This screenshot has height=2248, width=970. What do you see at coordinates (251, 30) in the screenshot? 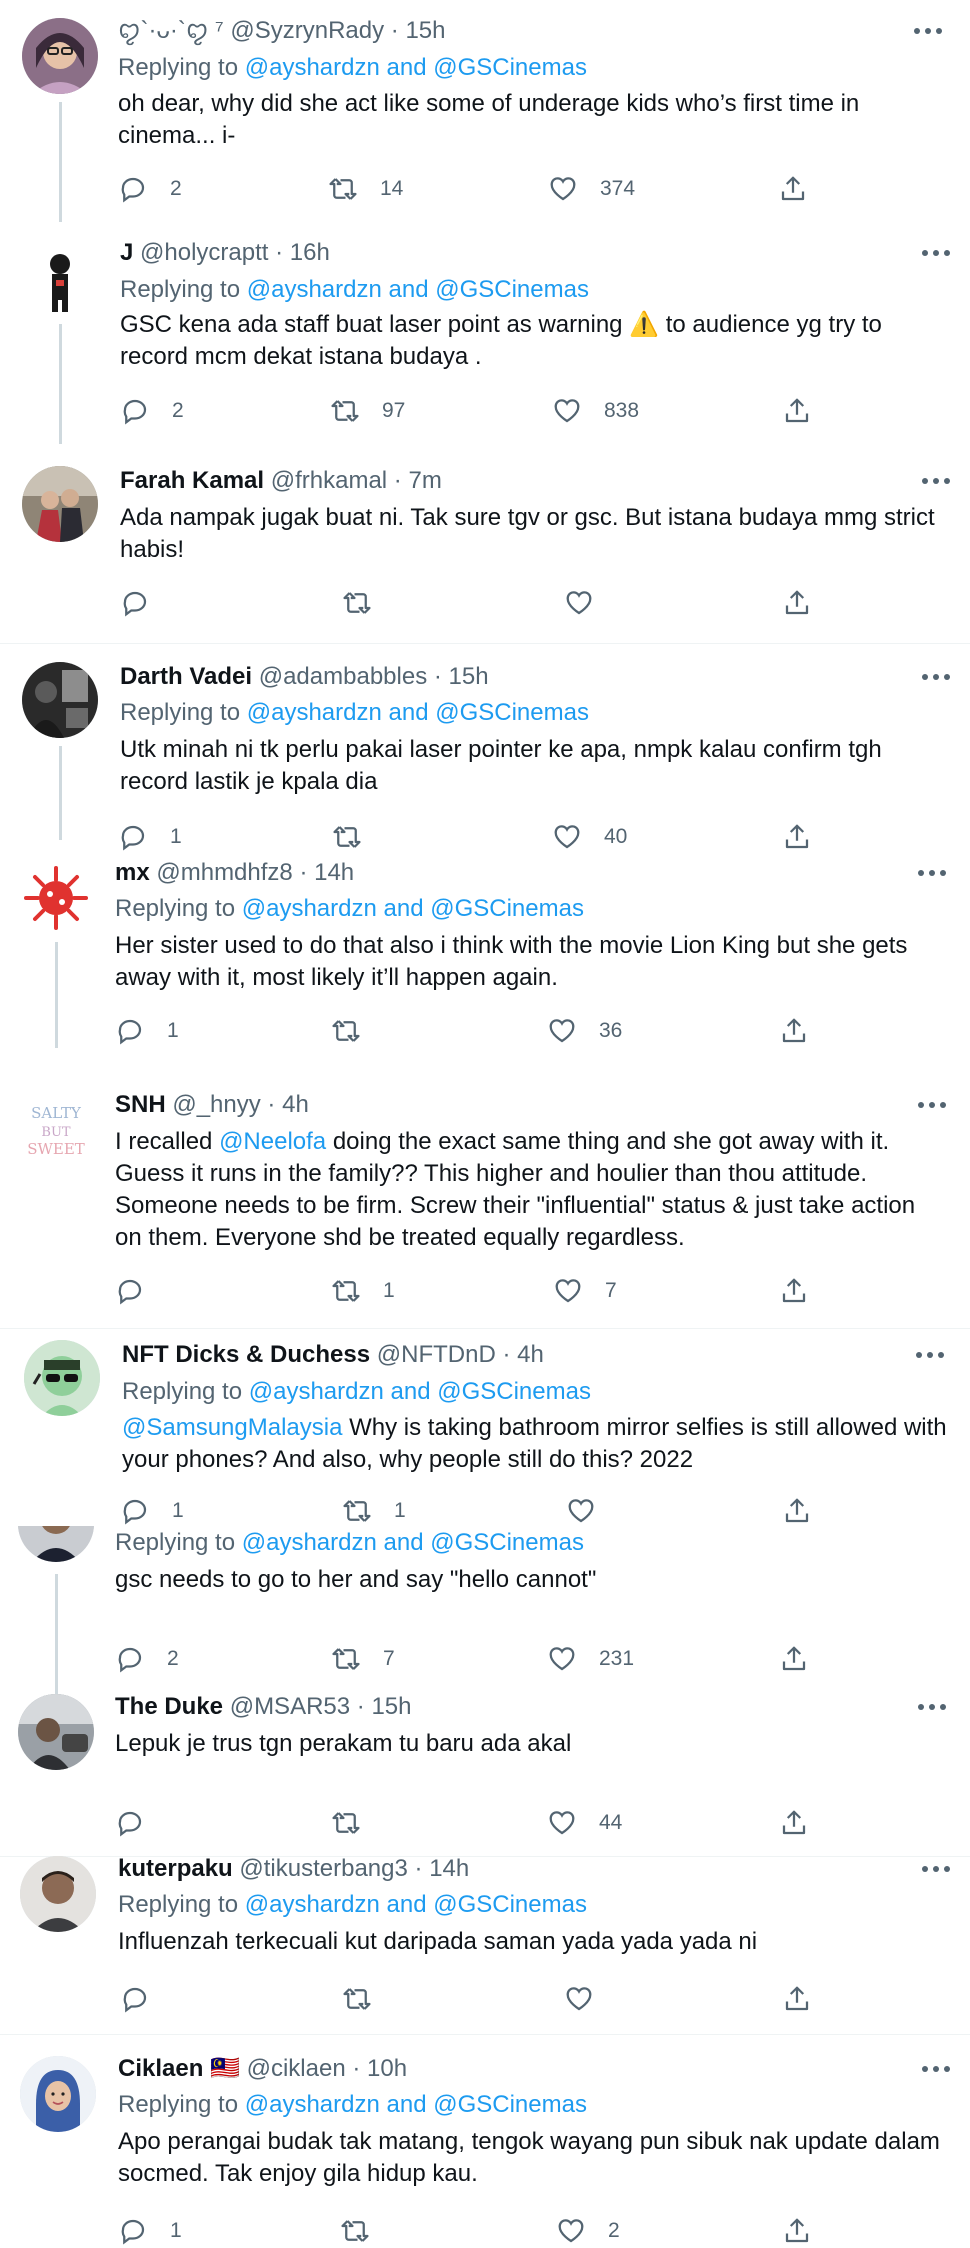
I see `tweet-handle: ꨄ︎`·ᴗ·`ꨄ︎ ⁷ @SyzrynRady` at bounding box center [251, 30].